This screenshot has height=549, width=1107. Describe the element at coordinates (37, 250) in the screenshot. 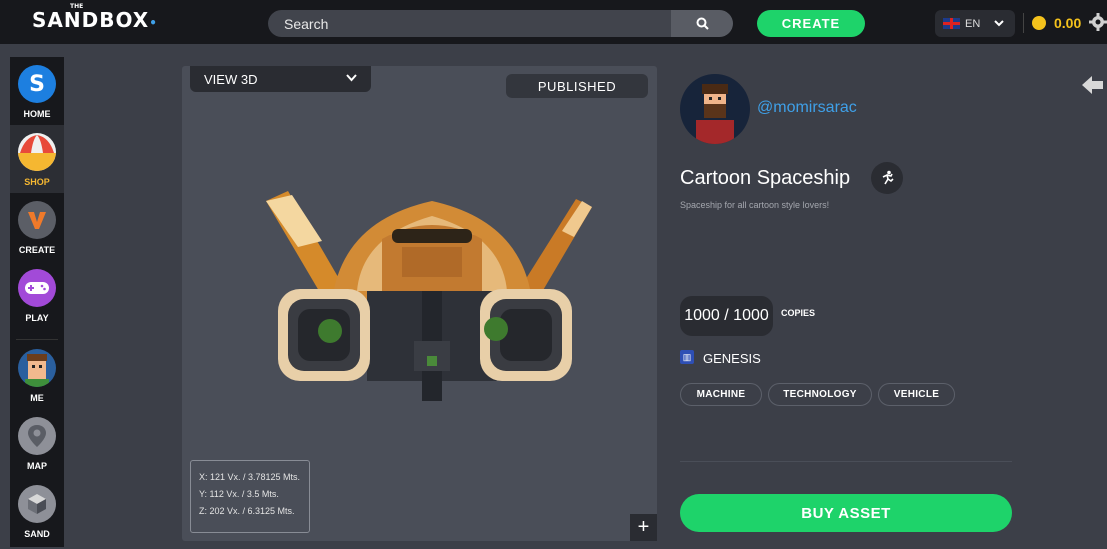

I see `nav-create-label: CREATE` at that location.